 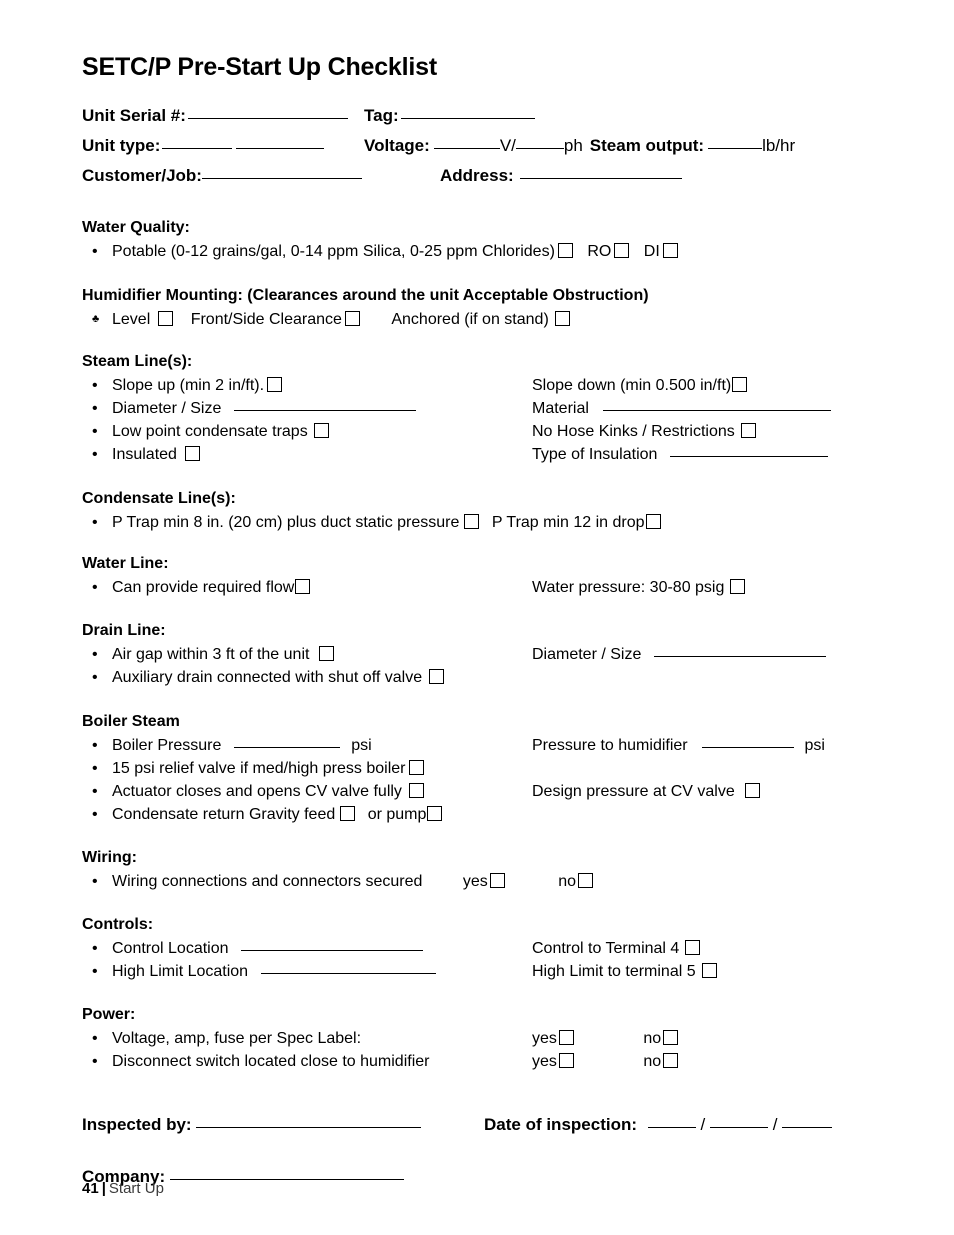 I want to click on required-flow-label: Can provide required flow, so click(x=203, y=587).